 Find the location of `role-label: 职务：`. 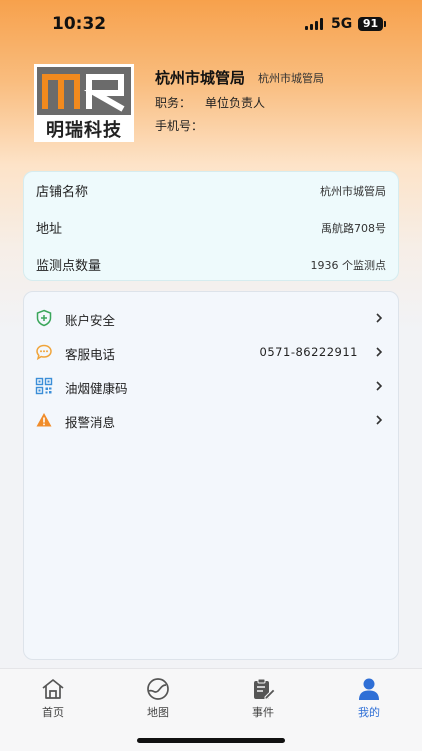

role-label: 职务： is located at coordinates (173, 103).